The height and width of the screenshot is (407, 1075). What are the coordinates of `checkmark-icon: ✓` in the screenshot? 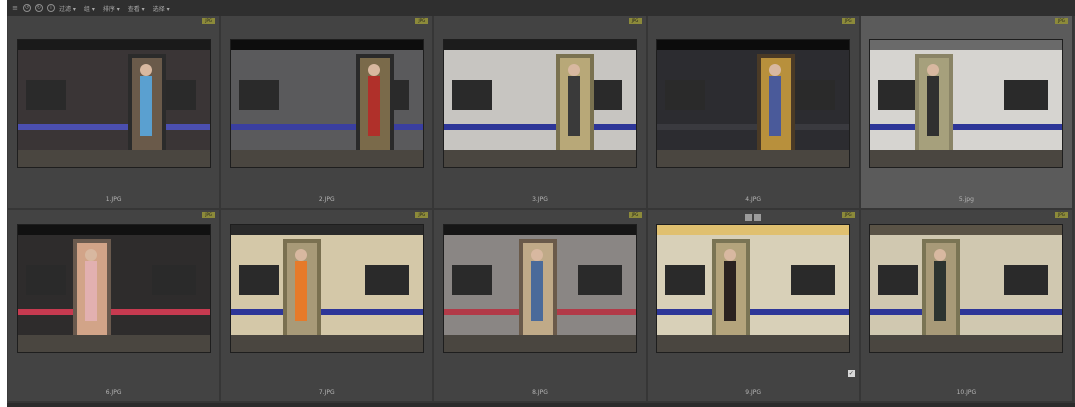 It's located at (851, 373).